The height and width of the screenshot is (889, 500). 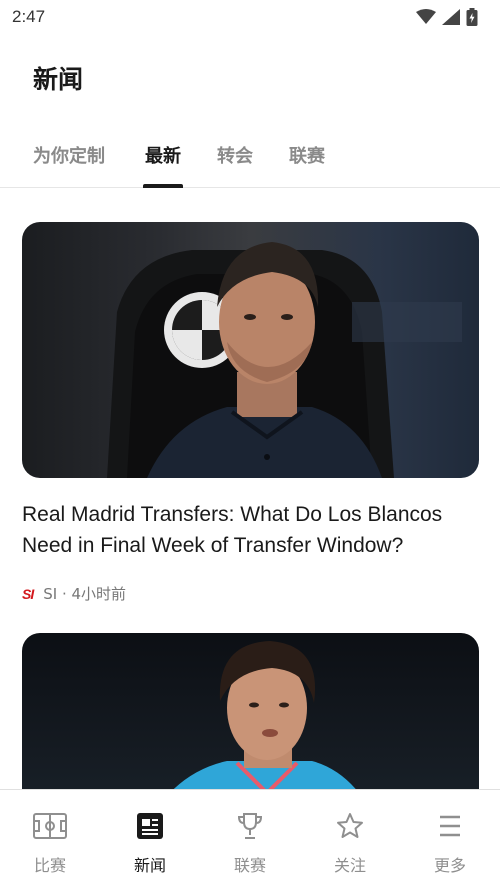 I want to click on nav-news: 新闻, so click(x=150, y=839).